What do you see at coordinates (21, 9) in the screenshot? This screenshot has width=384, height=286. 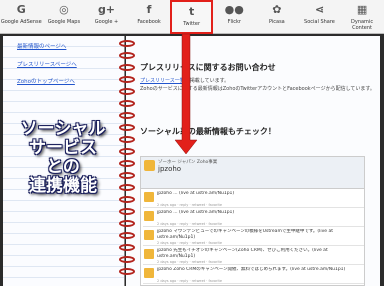 I see `google-adsense-icon: G` at bounding box center [21, 9].